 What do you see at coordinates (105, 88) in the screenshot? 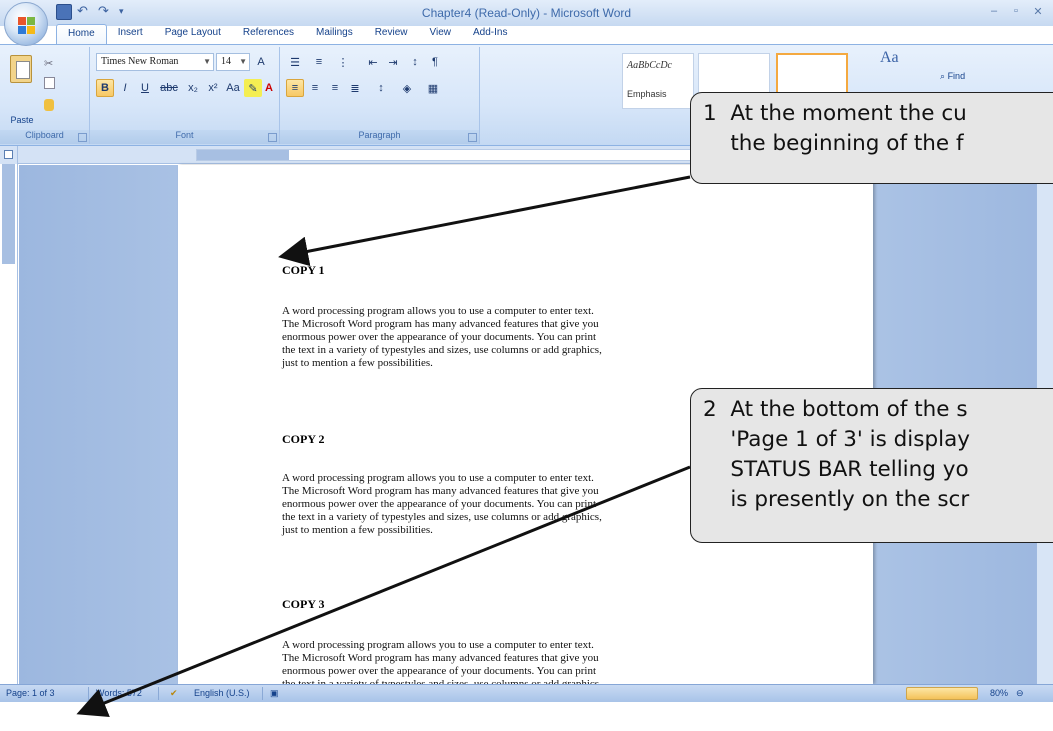
I see `bold-button: B` at bounding box center [105, 88].